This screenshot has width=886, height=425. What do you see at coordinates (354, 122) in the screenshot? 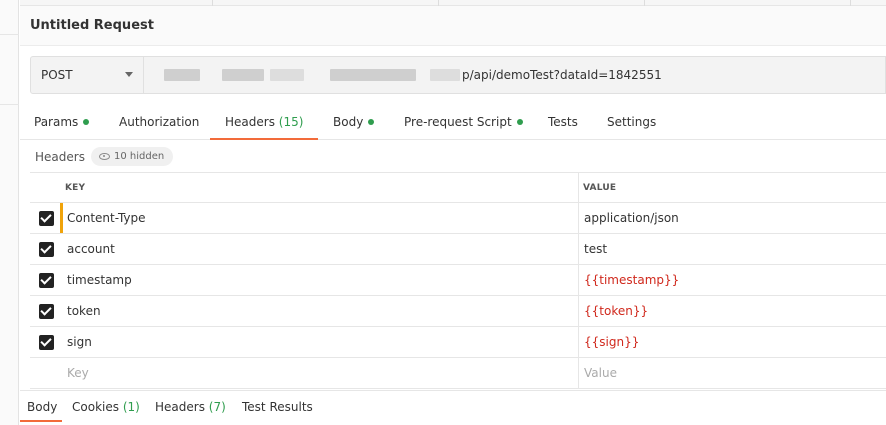
I see `tab-body: Body` at bounding box center [354, 122].